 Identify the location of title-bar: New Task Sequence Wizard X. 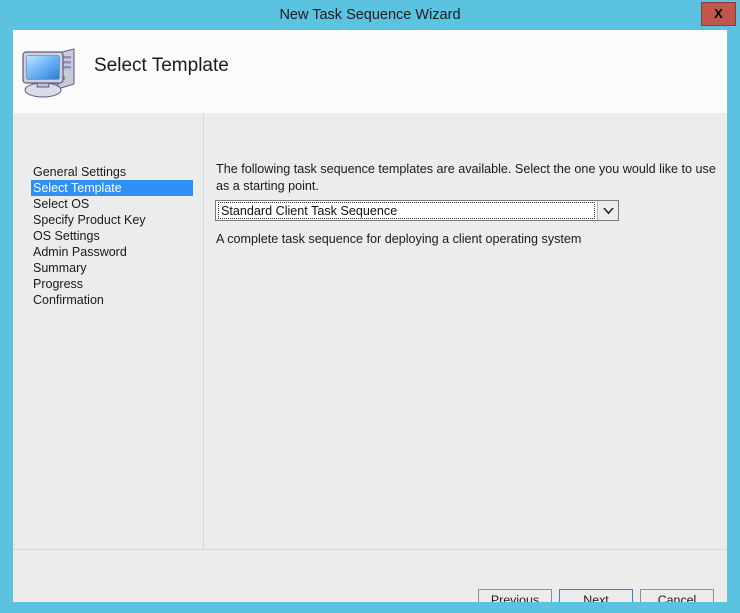
(370, 15).